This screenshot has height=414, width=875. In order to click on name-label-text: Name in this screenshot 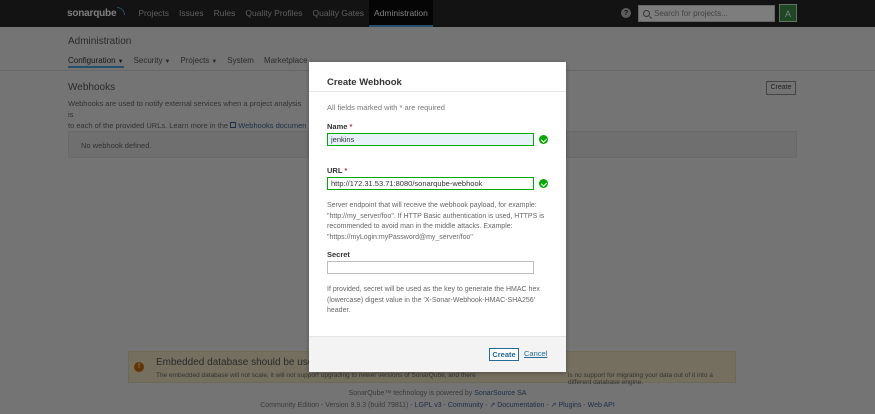, I will do `click(337, 126)`.